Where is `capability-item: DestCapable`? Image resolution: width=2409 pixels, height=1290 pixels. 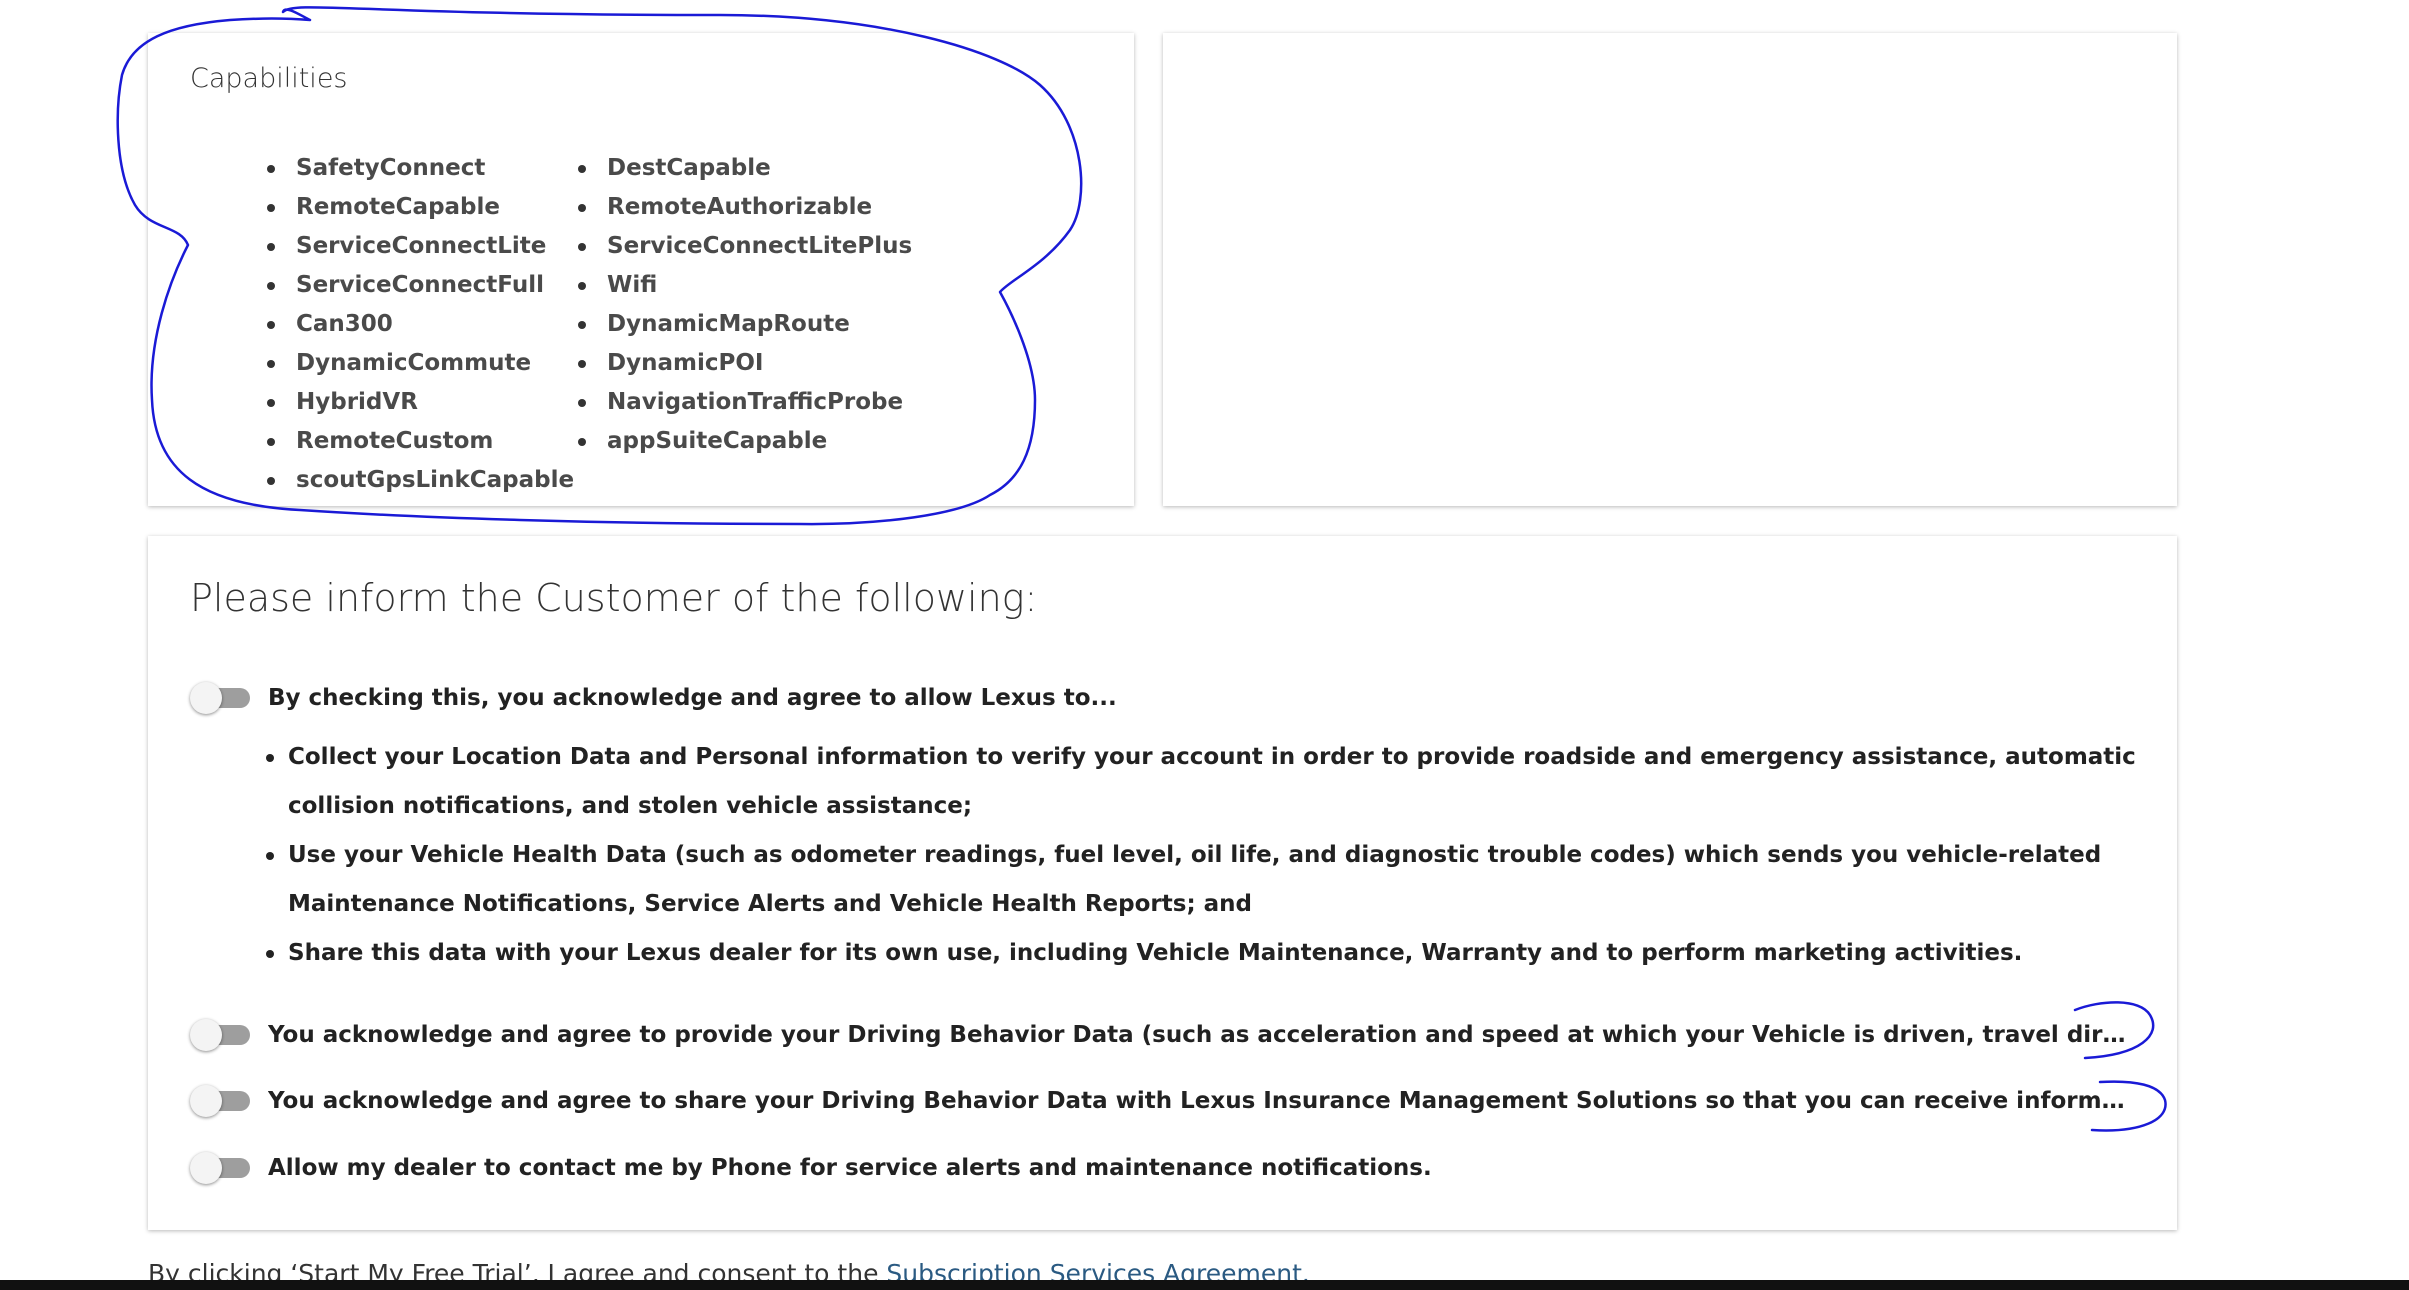
capability-item: DestCapable is located at coordinates (744, 168).